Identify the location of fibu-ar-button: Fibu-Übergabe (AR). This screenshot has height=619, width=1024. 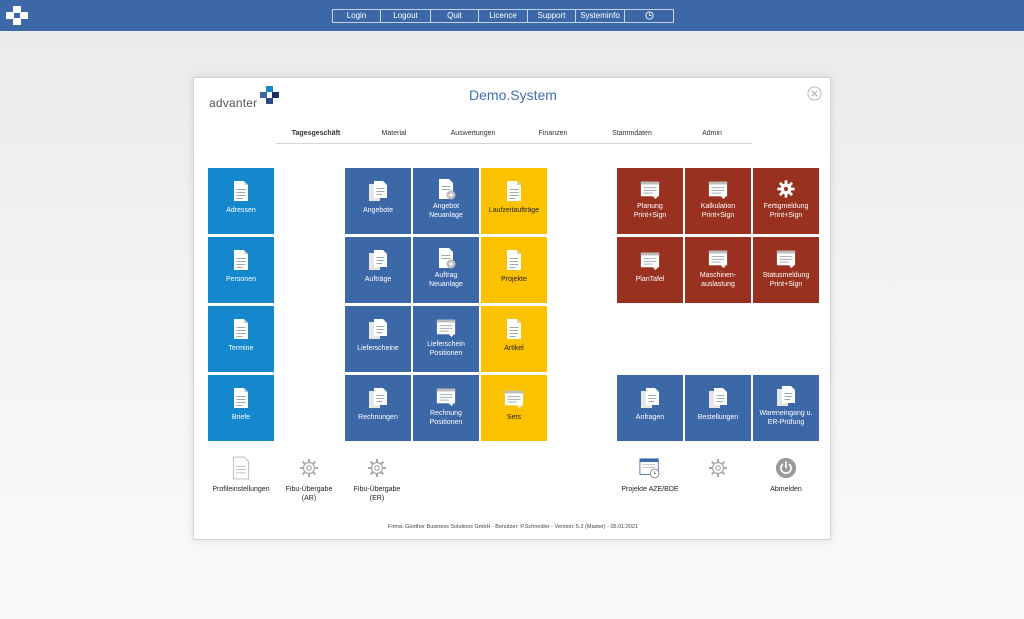
(309, 479).